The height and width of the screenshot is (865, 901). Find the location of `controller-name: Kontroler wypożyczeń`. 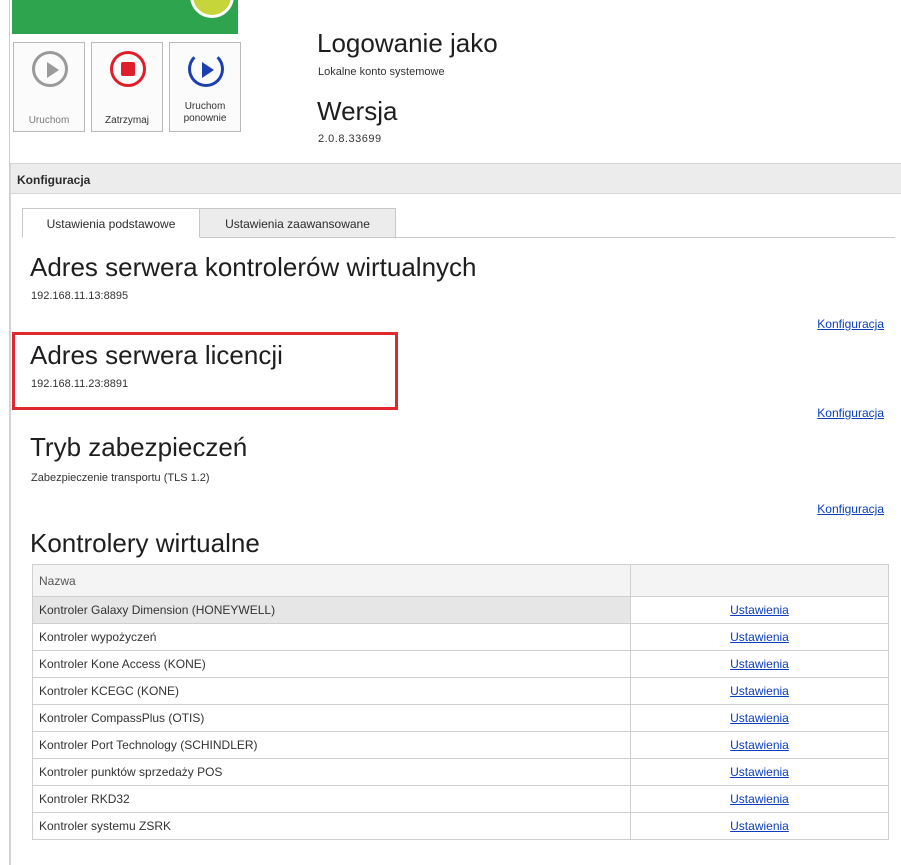

controller-name: Kontroler wypożyczeń is located at coordinates (331, 637).